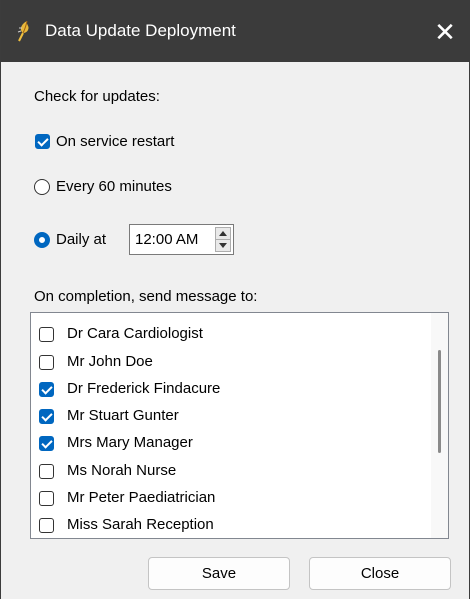 Image resolution: width=470 pixels, height=599 pixels. I want to click on window-title: Data Update Deployment, so click(140, 30).